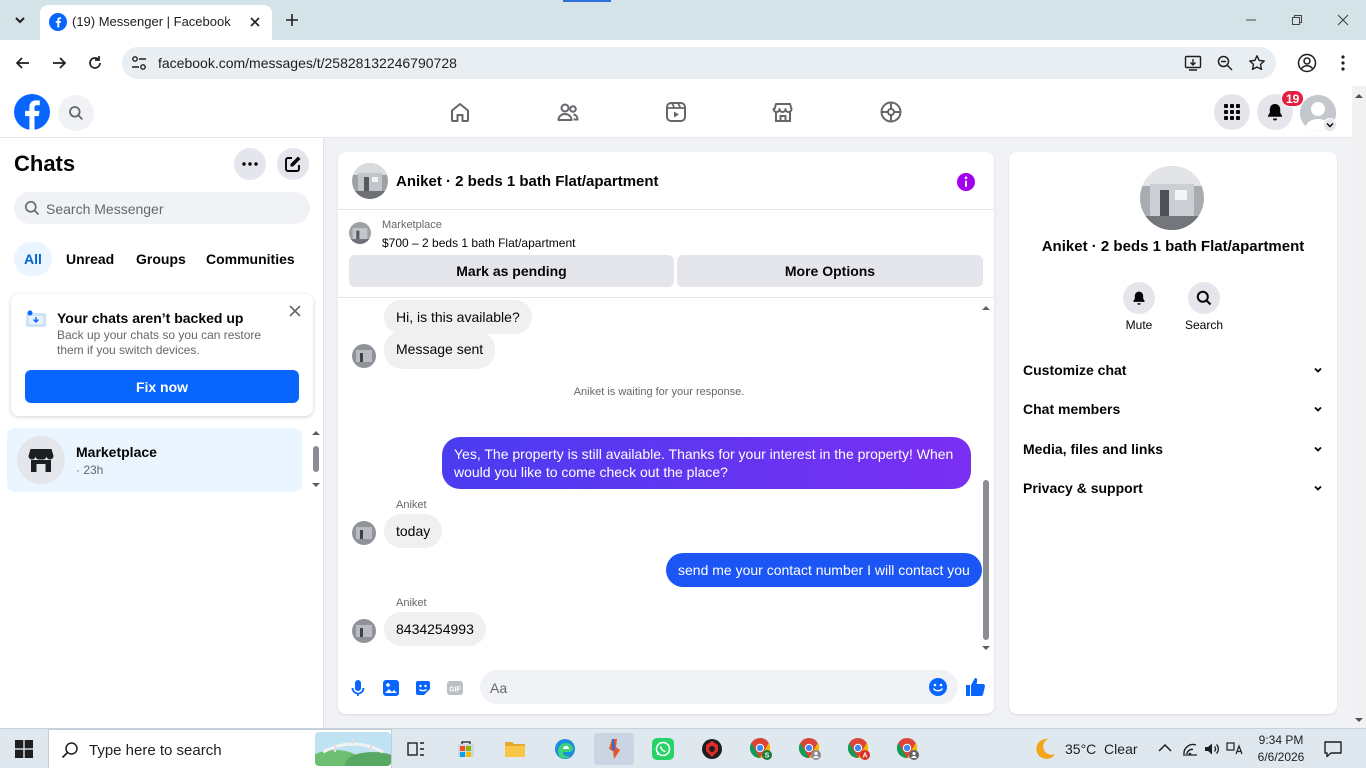 The height and width of the screenshot is (768, 1366). Describe the element at coordinates (95, 63) in the screenshot. I see `reload-button` at that location.